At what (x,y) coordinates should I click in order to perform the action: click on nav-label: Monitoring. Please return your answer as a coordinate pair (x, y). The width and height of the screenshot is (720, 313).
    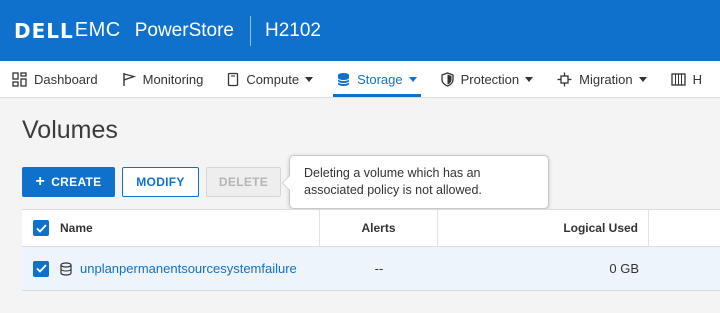
    Looking at the image, I should click on (173, 79).